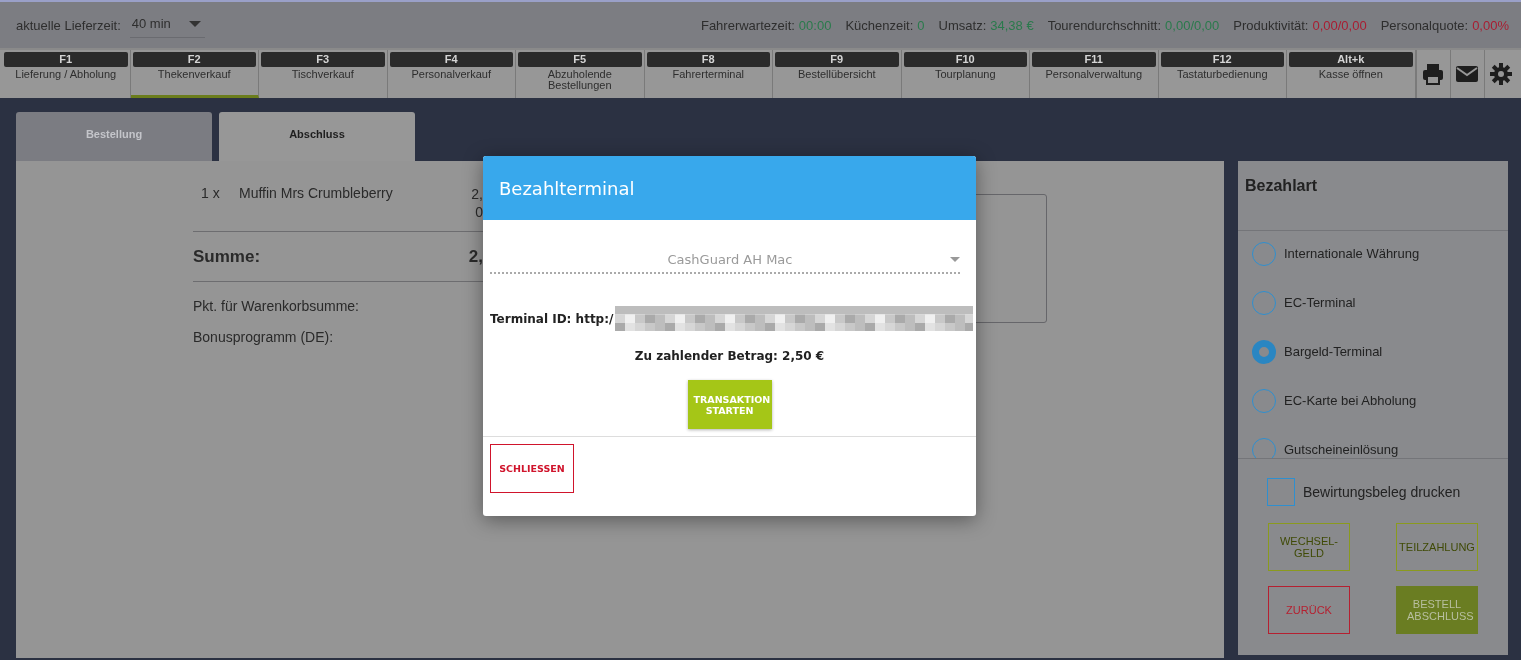 This screenshot has height=660, width=1521. What do you see at coordinates (194, 74) in the screenshot?
I see `function-key-tab: F2 Thekenverkauf` at bounding box center [194, 74].